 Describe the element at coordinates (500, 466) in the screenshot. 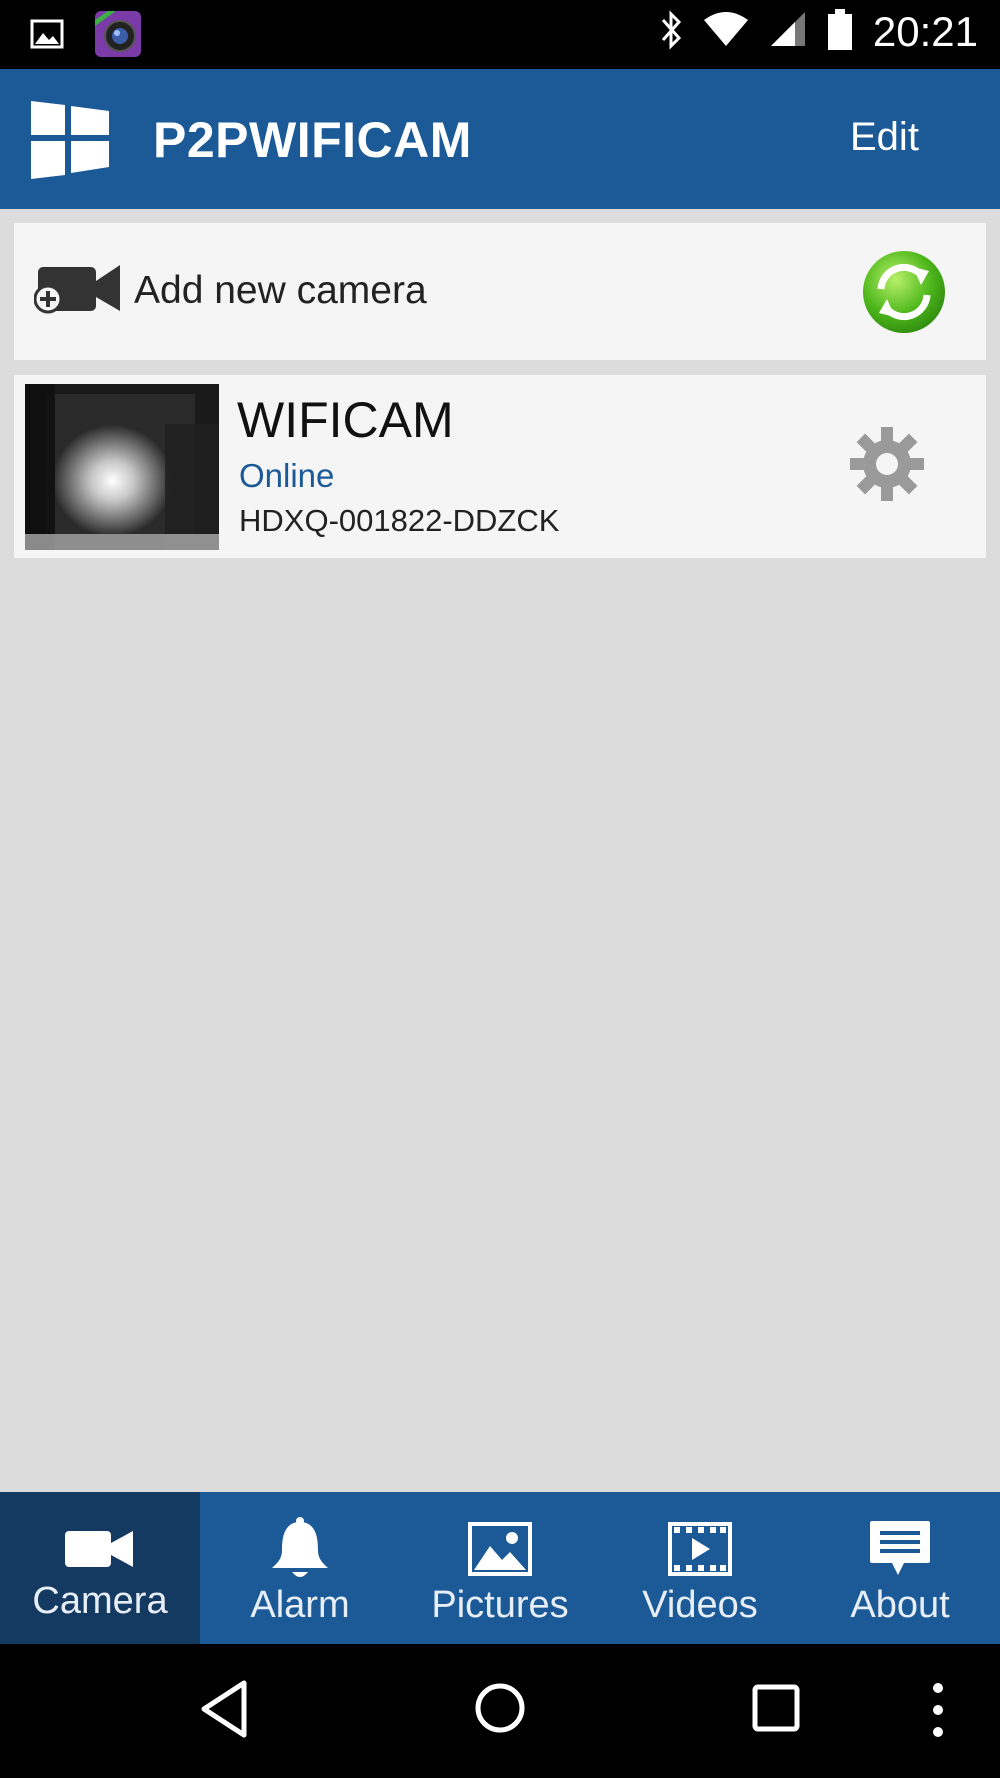

I see `camera-list-item: WIFICAM Online HDXQ-001822-DDZCK` at that location.